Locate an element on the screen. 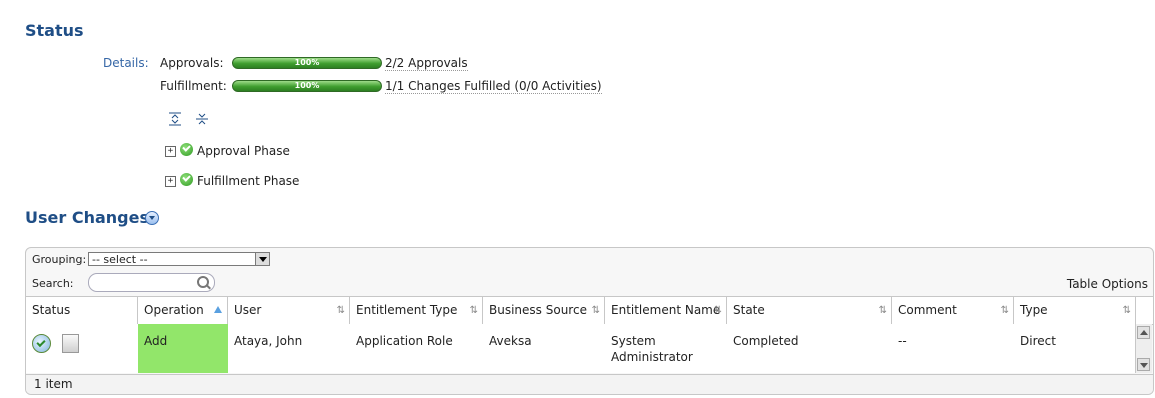 This screenshot has width=1155, height=398. expand-all-icon is located at coordinates (175, 119).